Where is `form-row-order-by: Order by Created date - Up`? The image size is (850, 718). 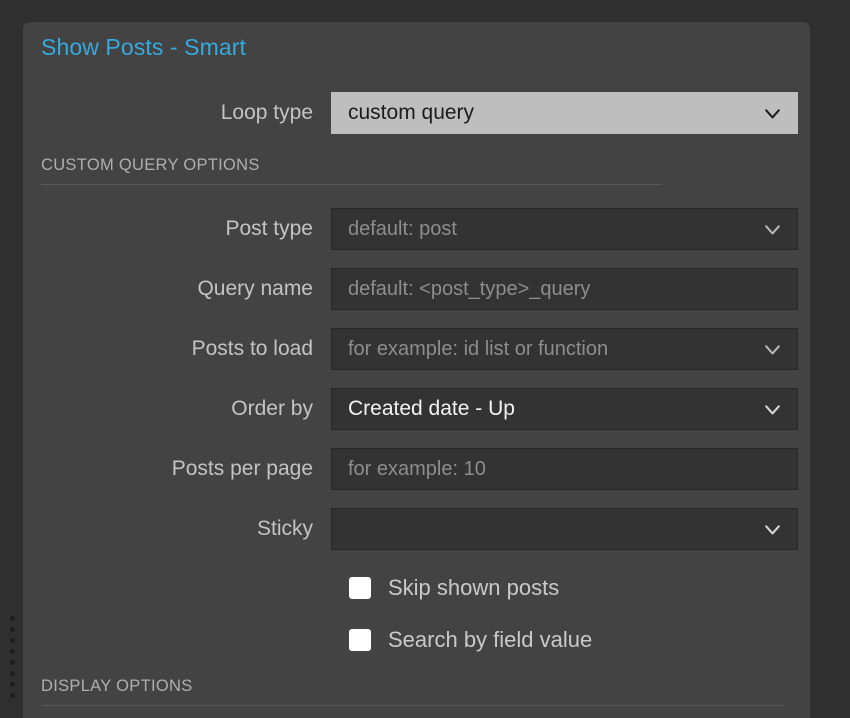
form-row-order-by: Order by Created date - Up is located at coordinates (416, 409).